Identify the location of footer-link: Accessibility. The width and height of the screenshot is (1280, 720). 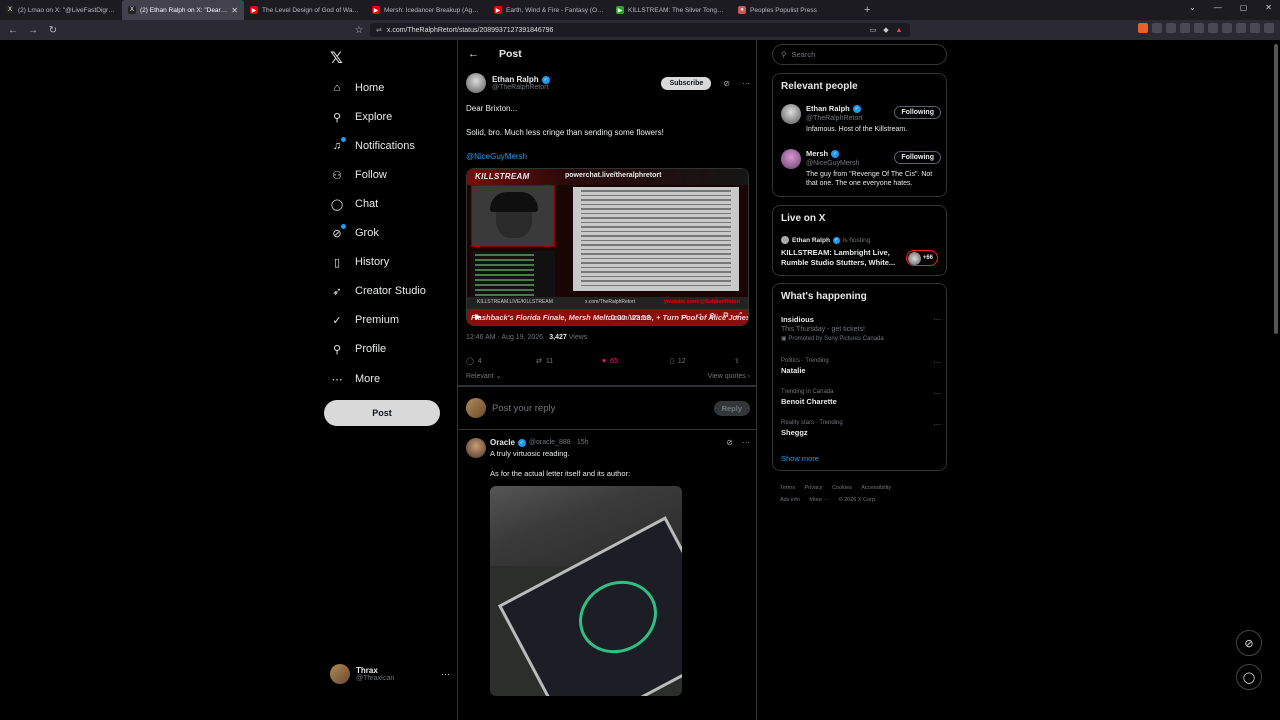
(876, 488).